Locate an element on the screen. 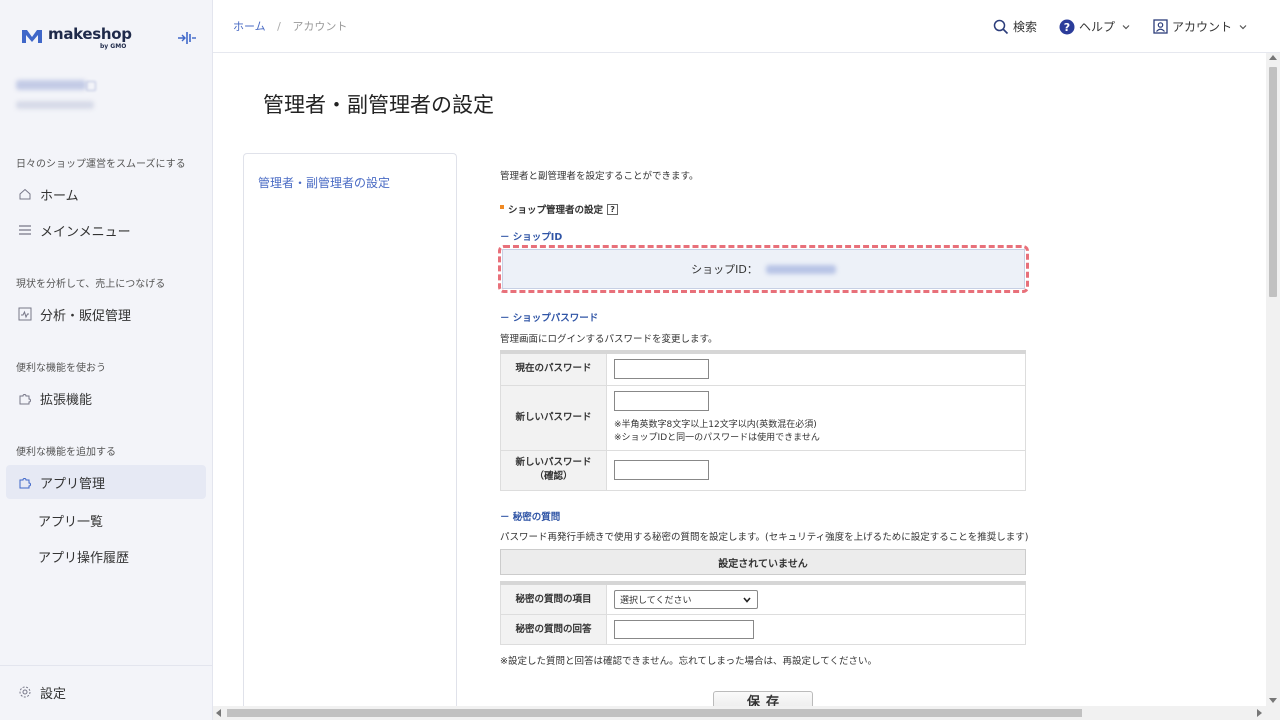 This screenshot has width=1280, height=720. scroll-right-icon is located at coordinates (1259, 713).